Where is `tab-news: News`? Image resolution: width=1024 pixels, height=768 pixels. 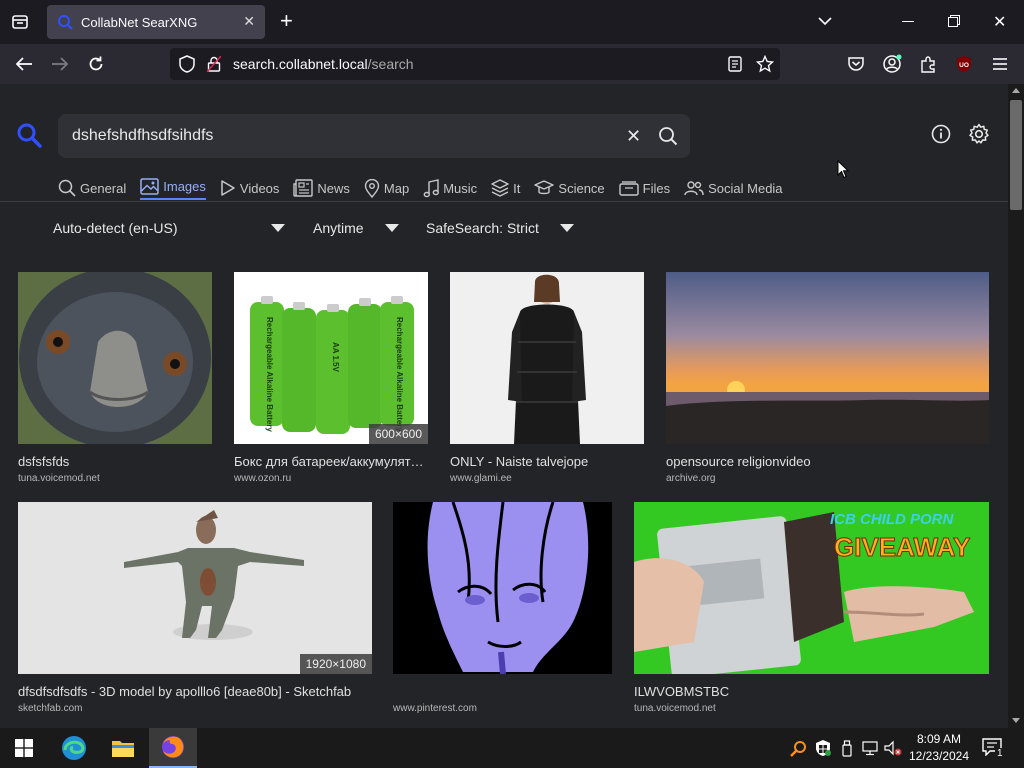
tab-news: News is located at coordinates (321, 188).